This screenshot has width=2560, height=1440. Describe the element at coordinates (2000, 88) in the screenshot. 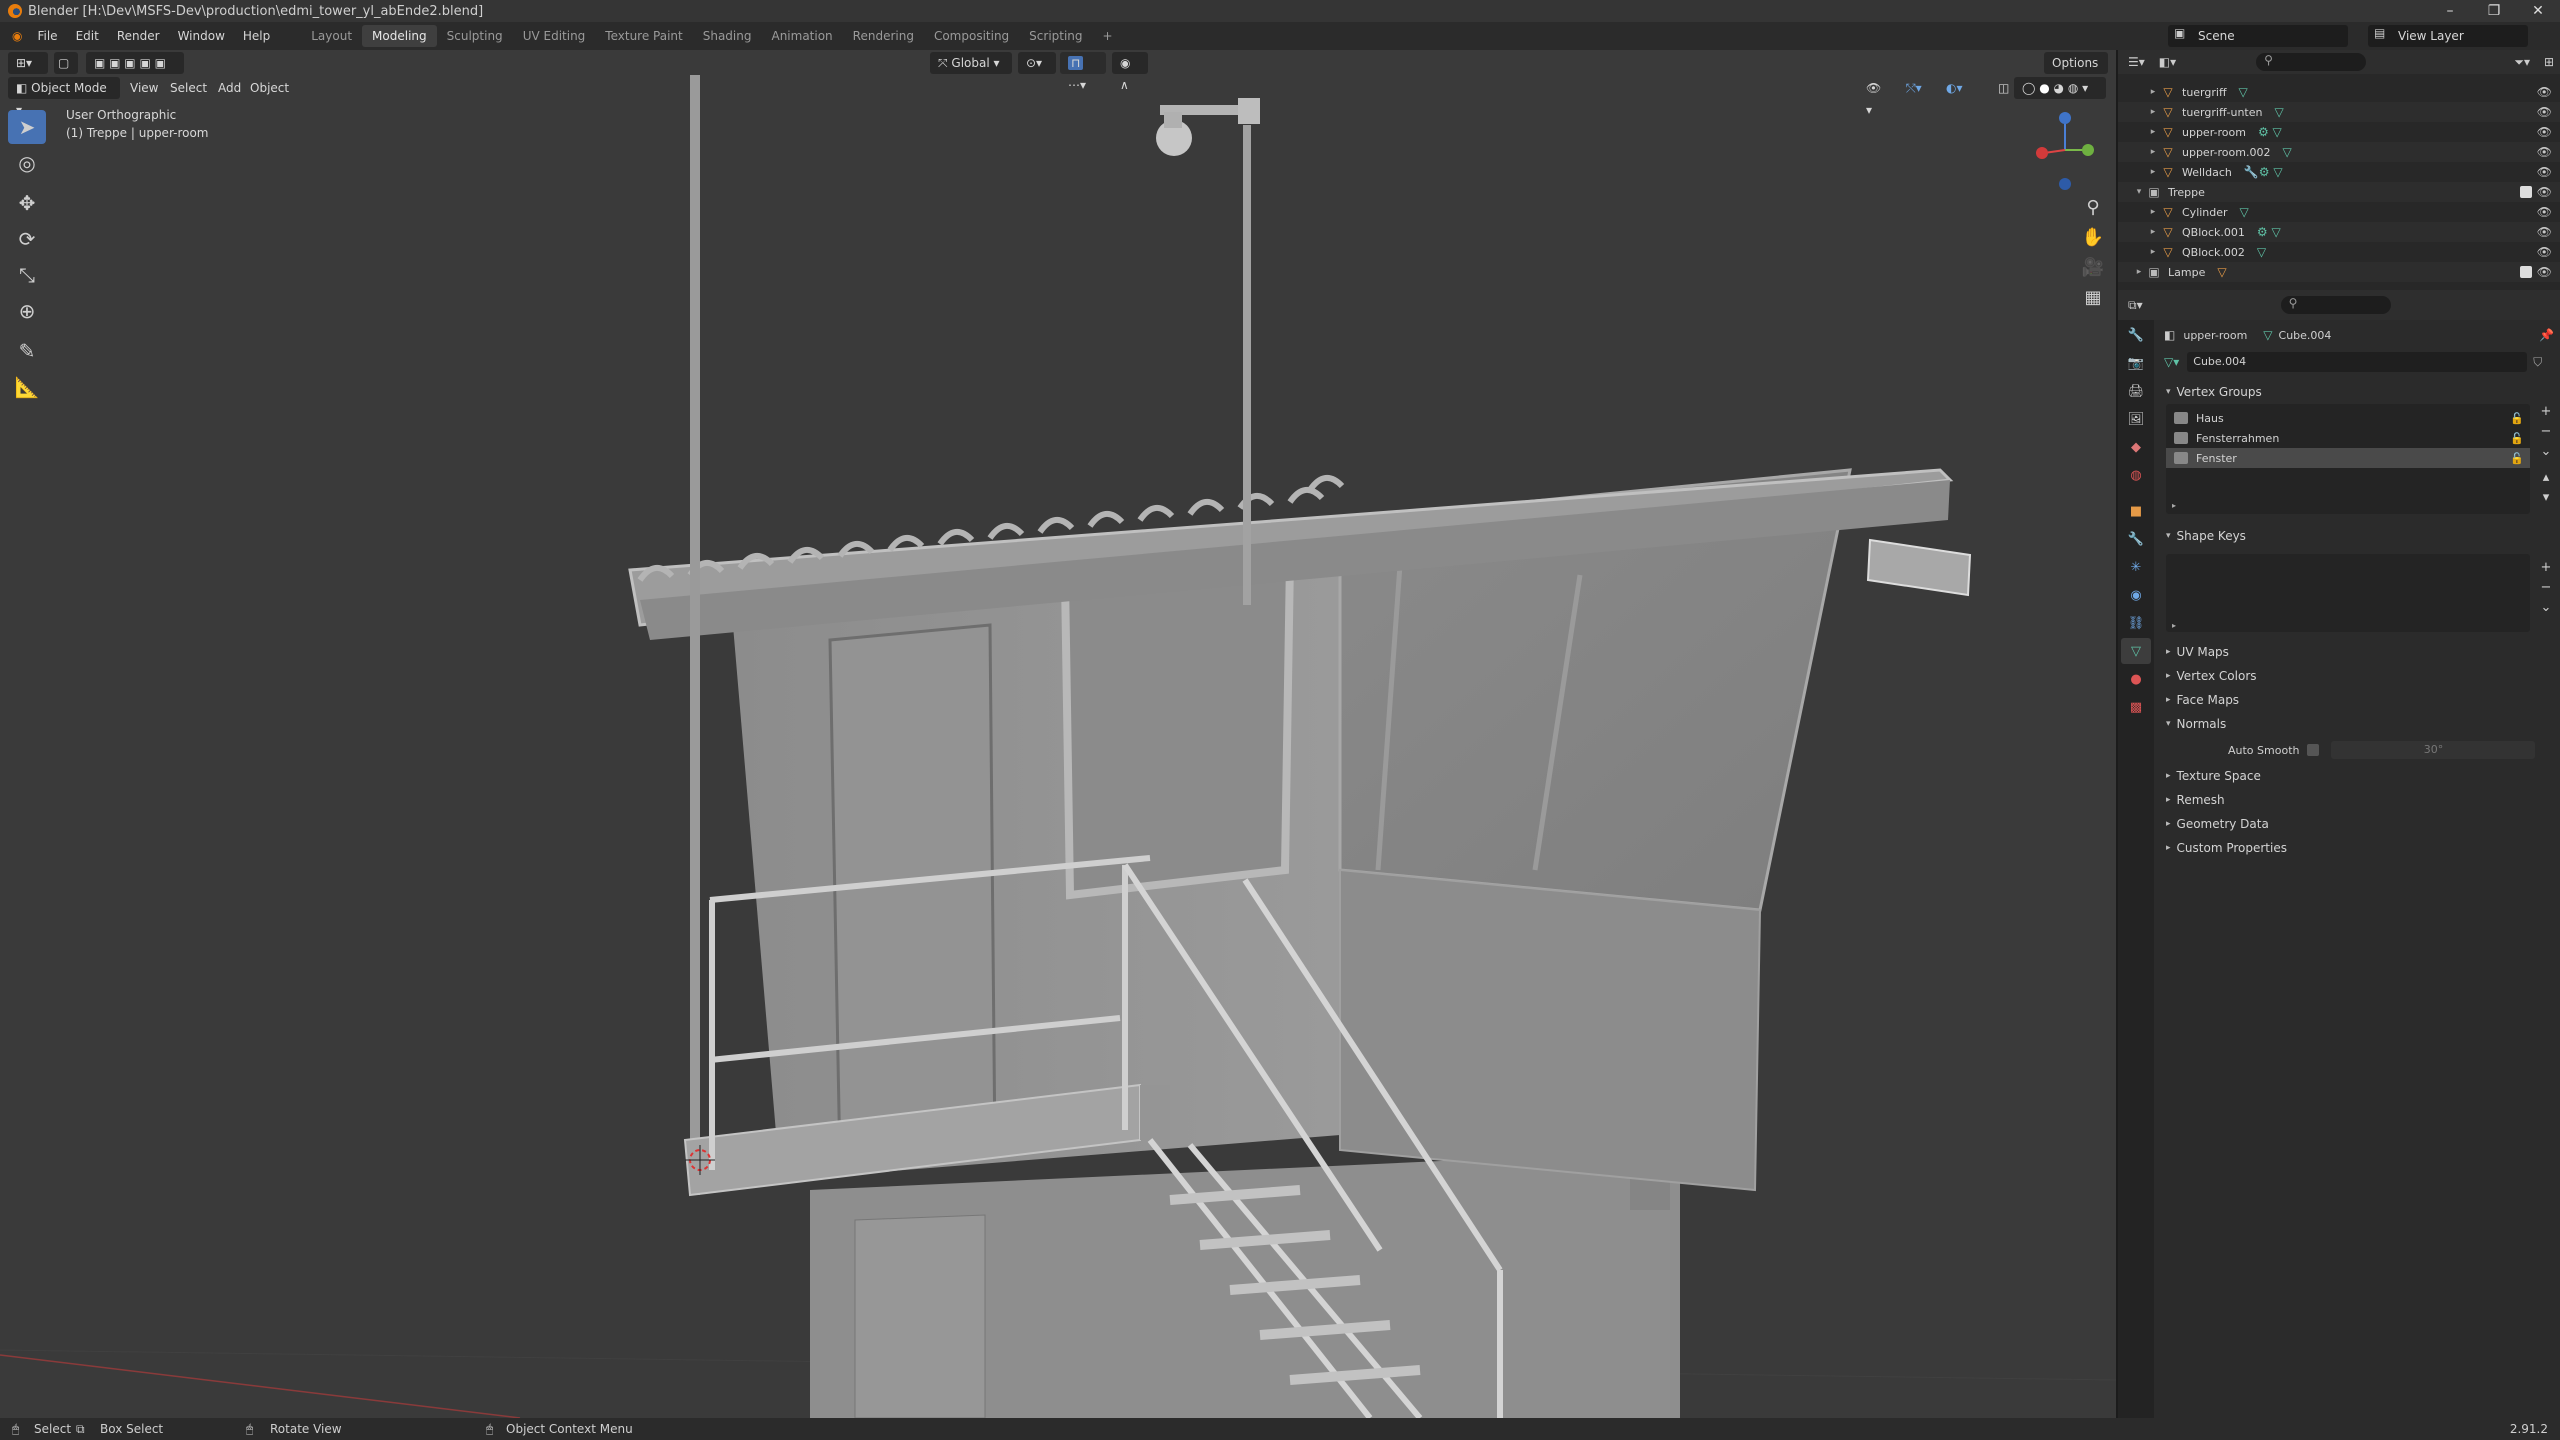

I see `xray-toggle: ◫` at that location.